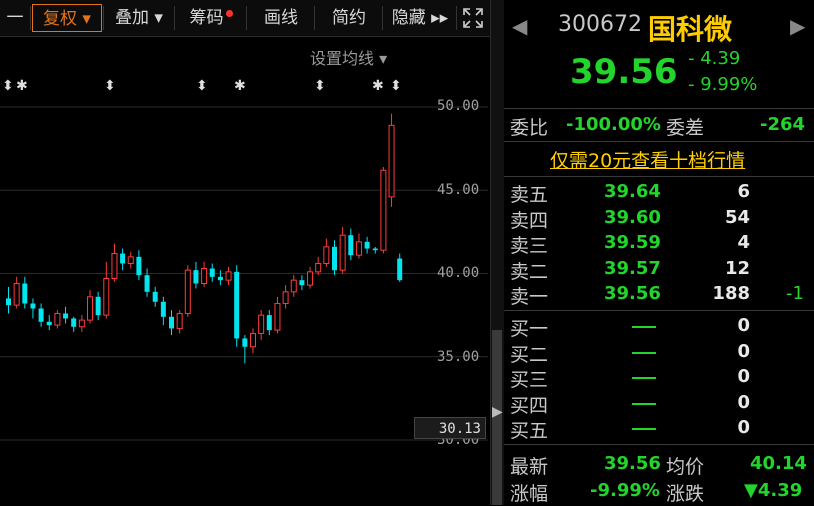  What do you see at coordinates (348, 57) in the screenshot?
I see `ma-settings-dropdown: 设置均线 ▾` at bounding box center [348, 57].